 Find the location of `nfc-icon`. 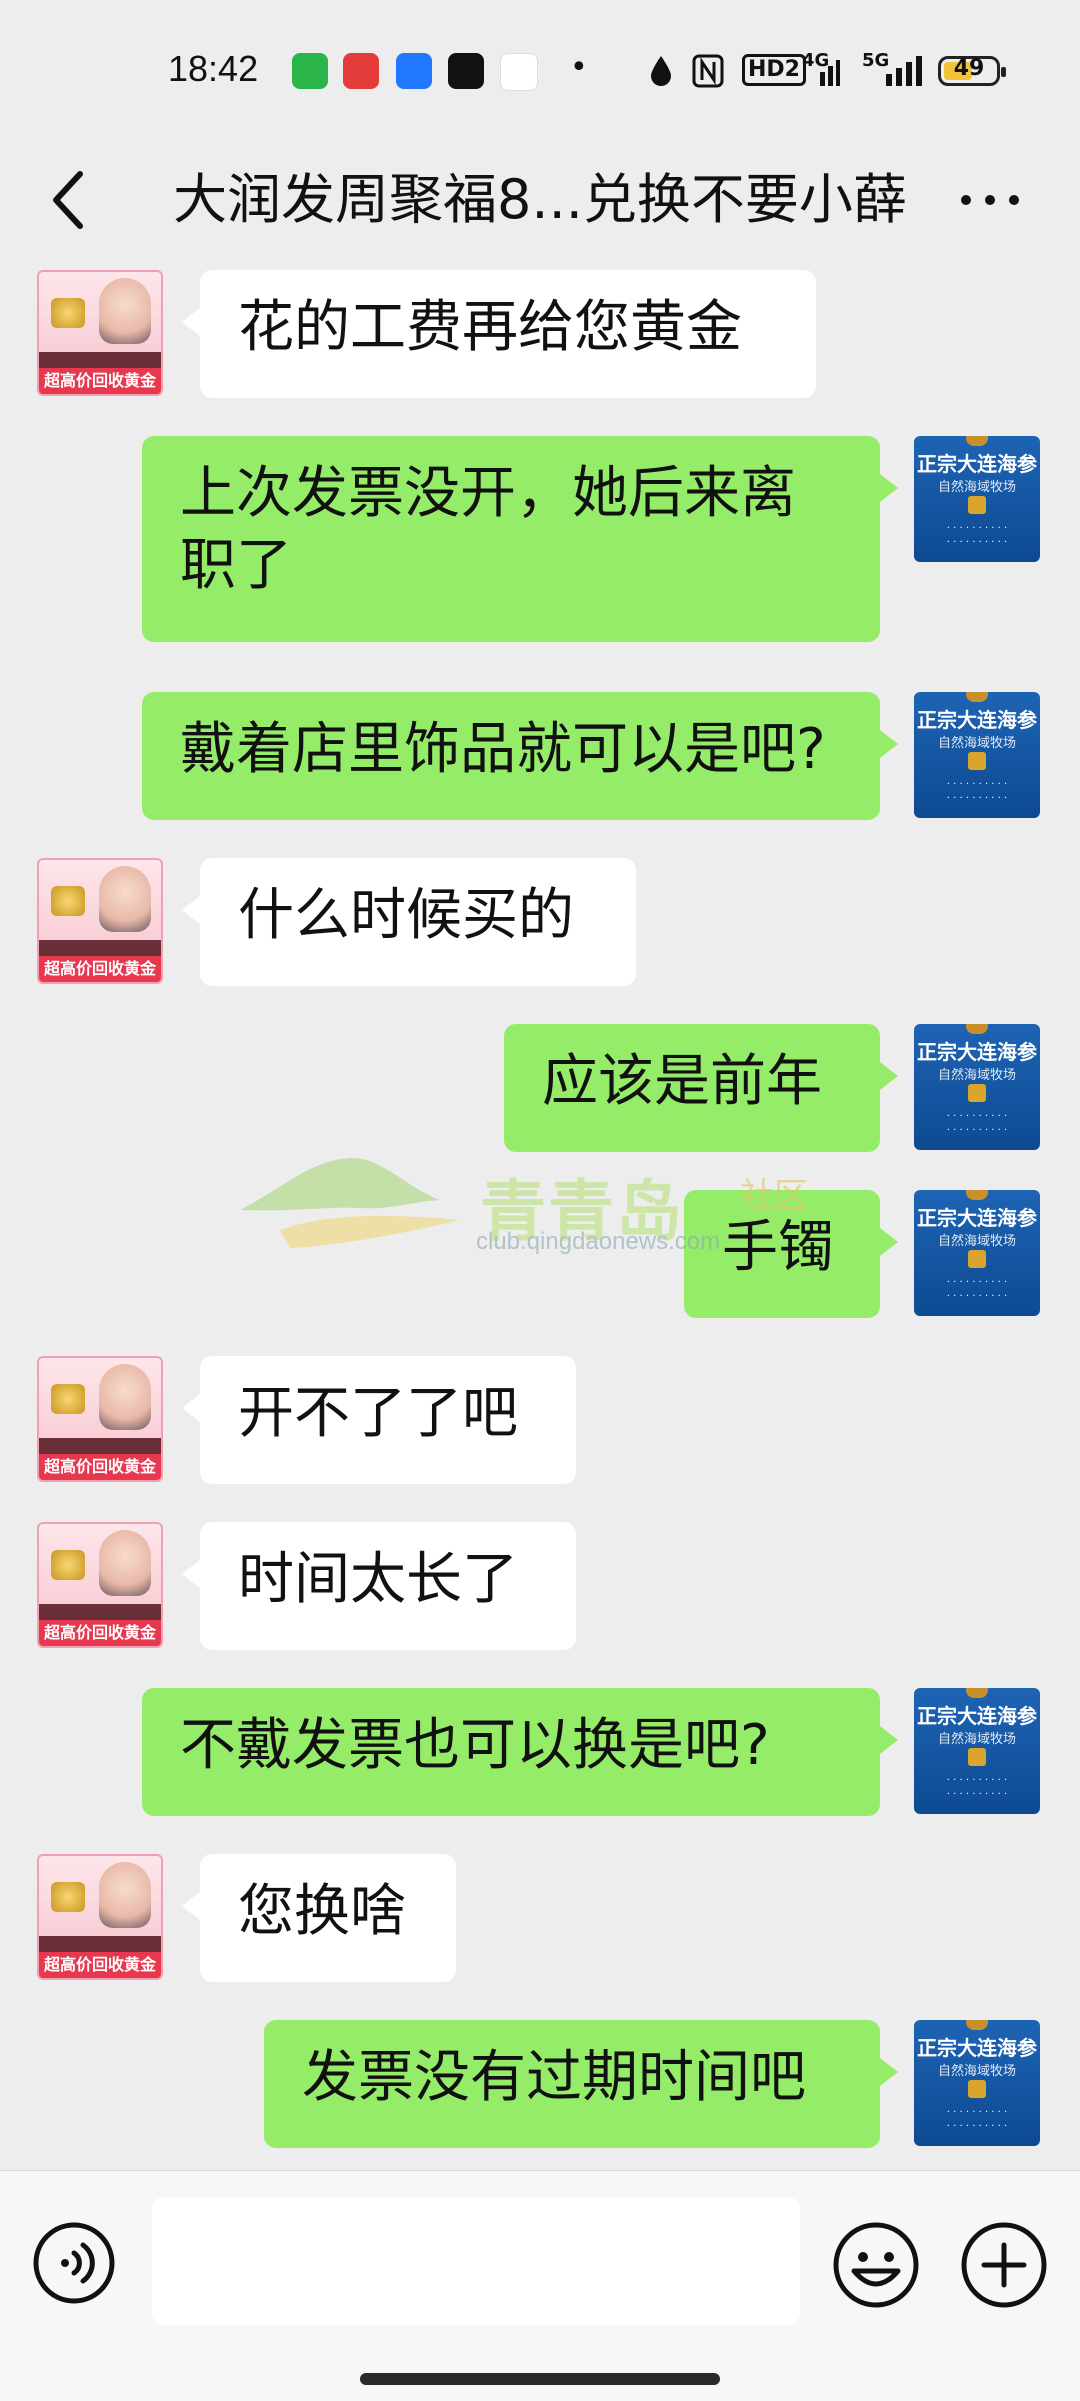

nfc-icon is located at coordinates (708, 71).